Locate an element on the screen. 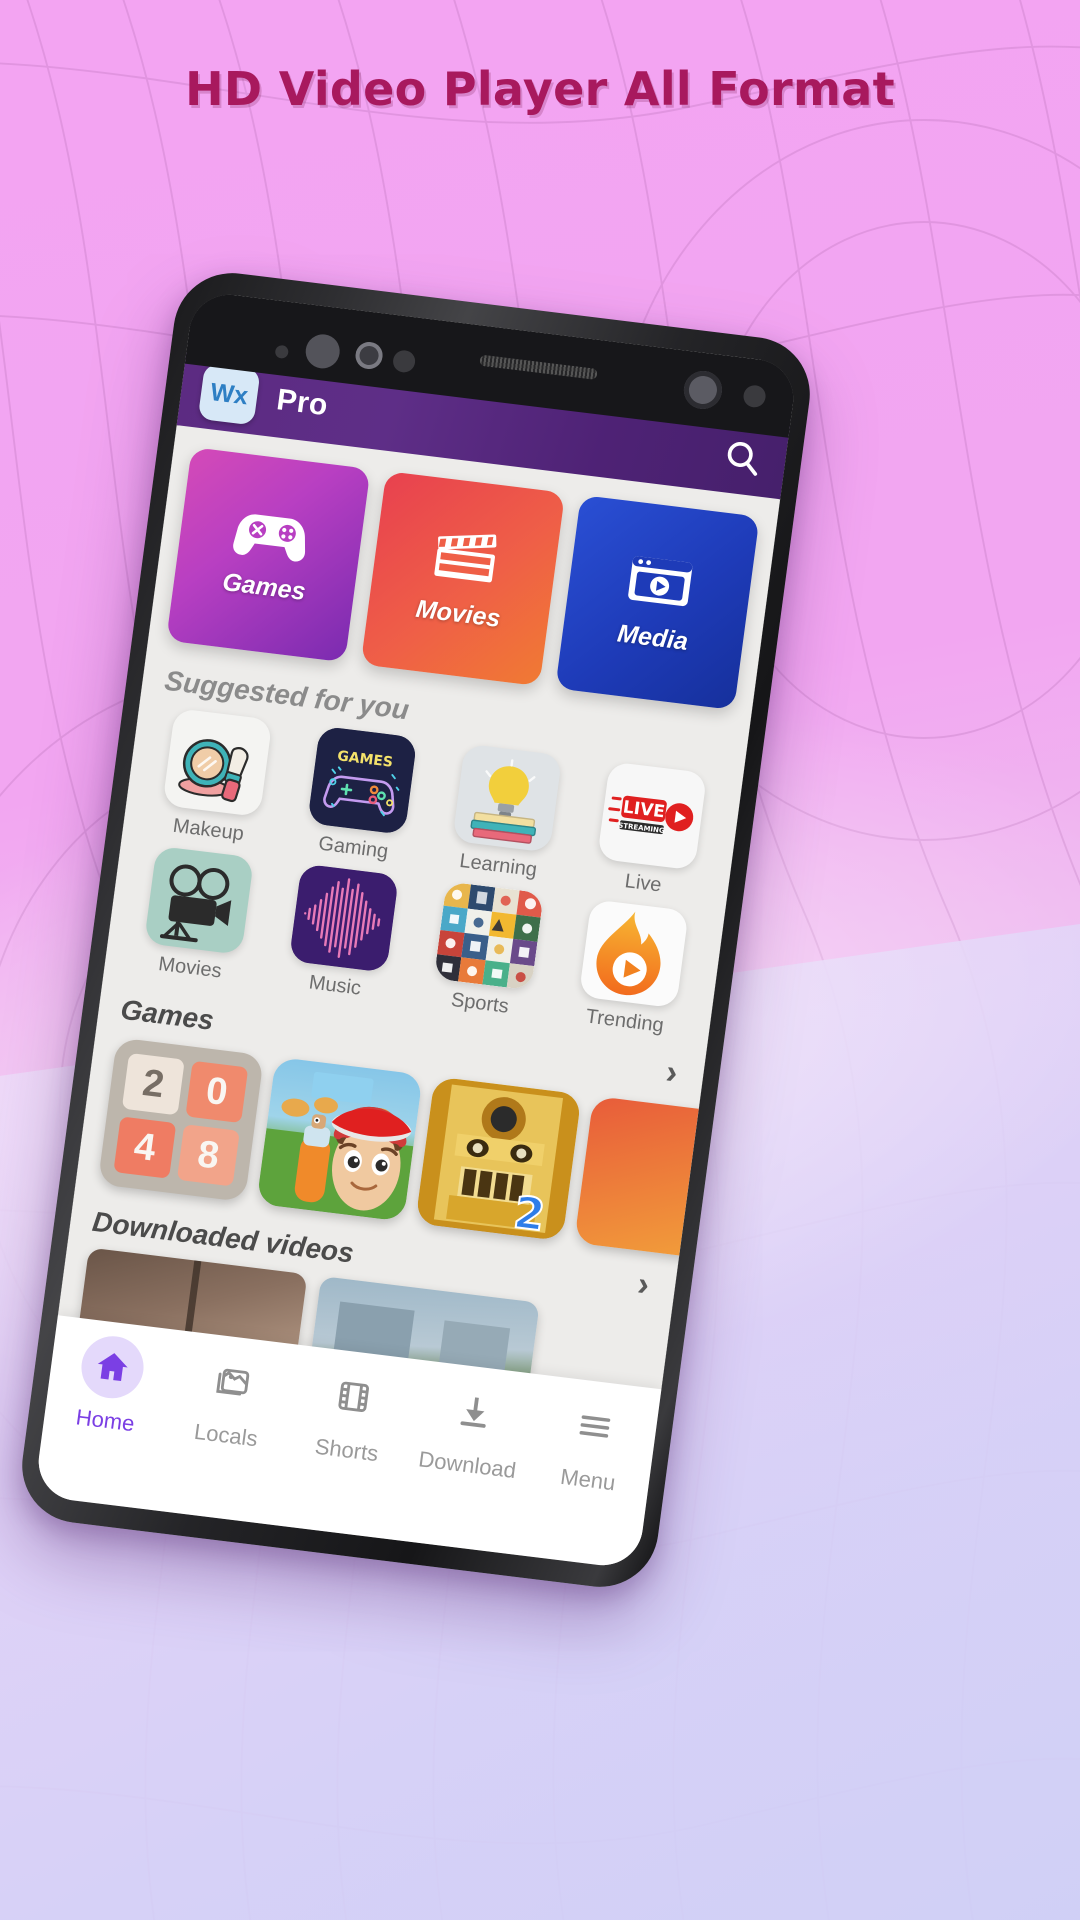 The height and width of the screenshot is (1920, 1080). list-item-label: Music is located at coordinates (335, 985).